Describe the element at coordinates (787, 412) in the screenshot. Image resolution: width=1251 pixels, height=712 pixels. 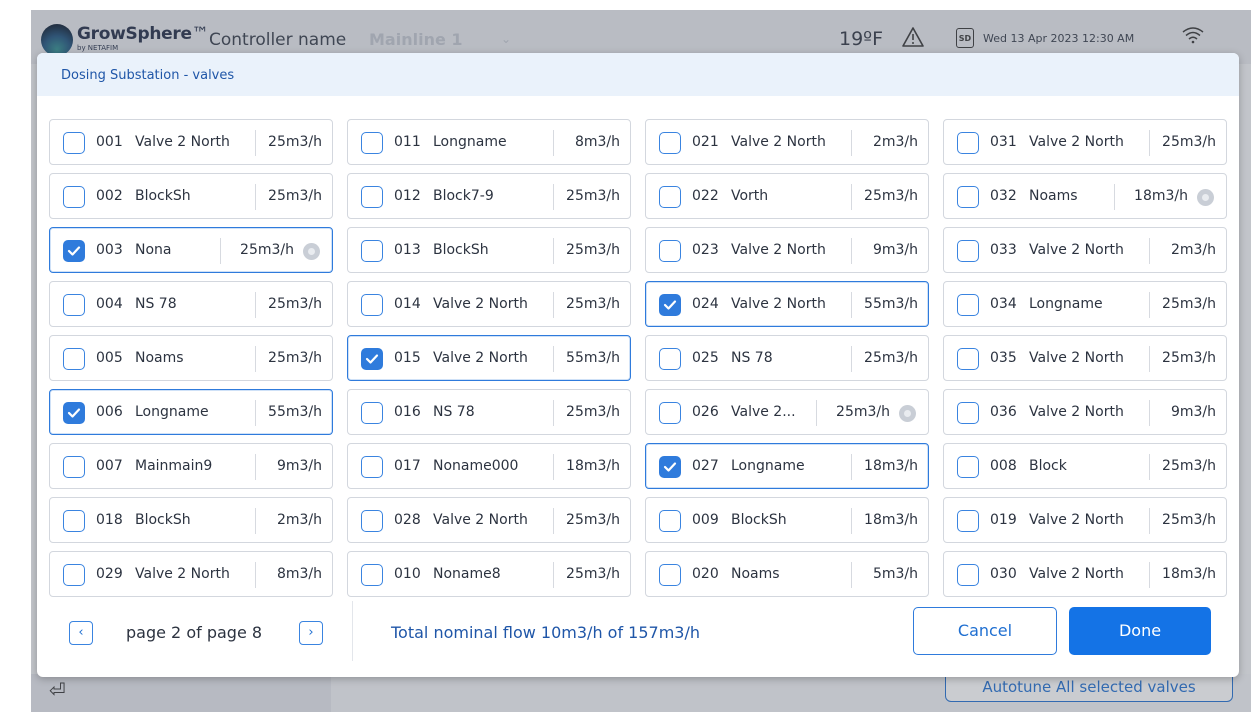
I see `valve-item: 026 Valve 2... 25m3/h` at that location.